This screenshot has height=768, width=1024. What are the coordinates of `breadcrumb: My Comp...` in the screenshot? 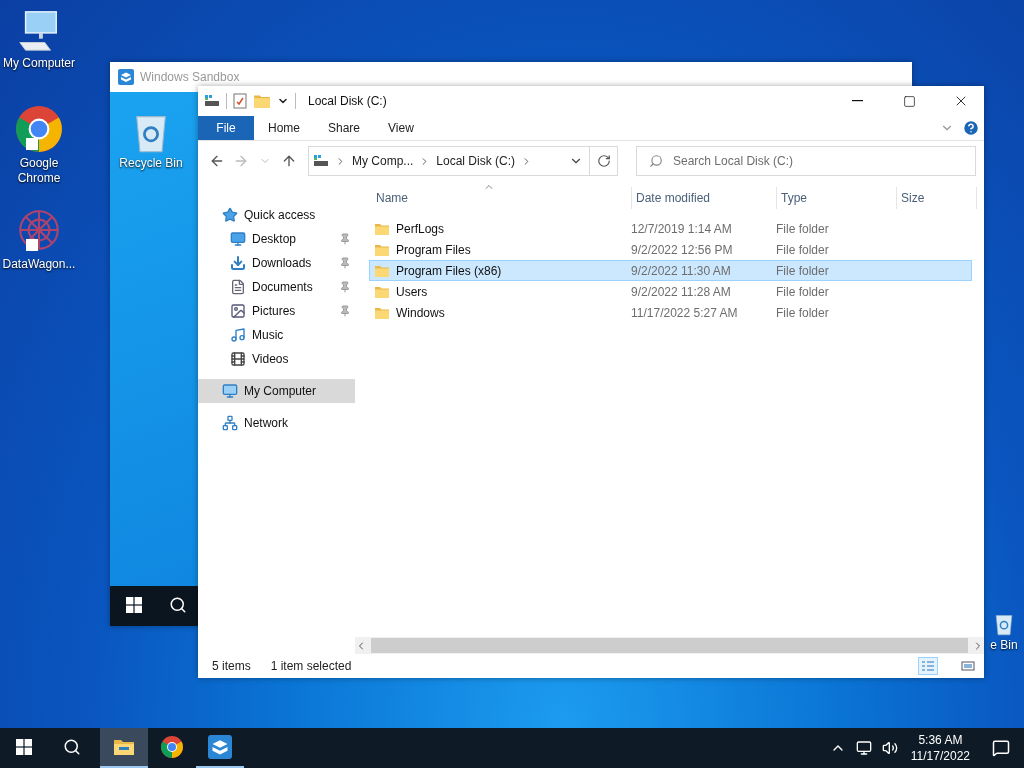 It's located at (383, 161).